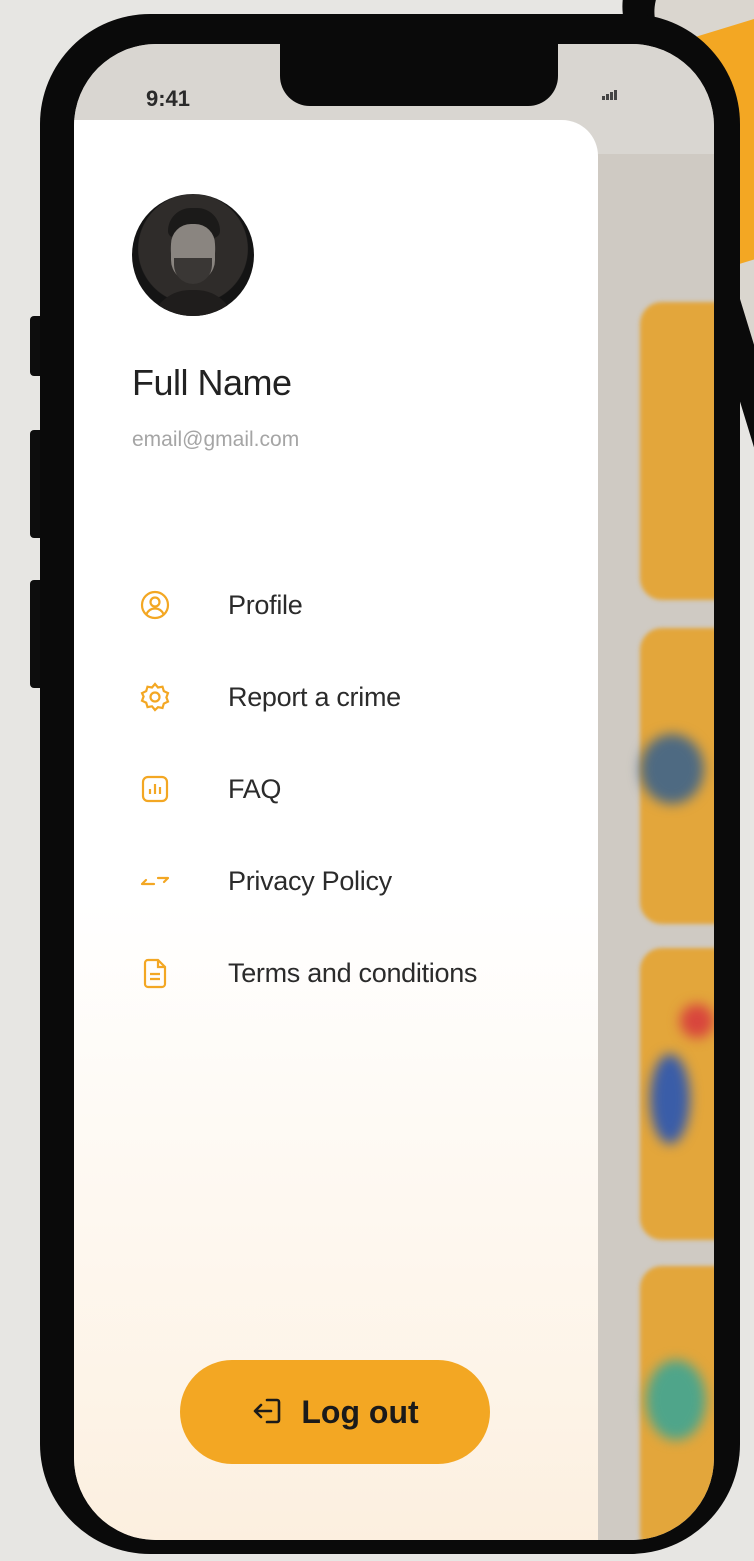  What do you see at coordinates (155, 789) in the screenshot?
I see `chart-icon` at bounding box center [155, 789].